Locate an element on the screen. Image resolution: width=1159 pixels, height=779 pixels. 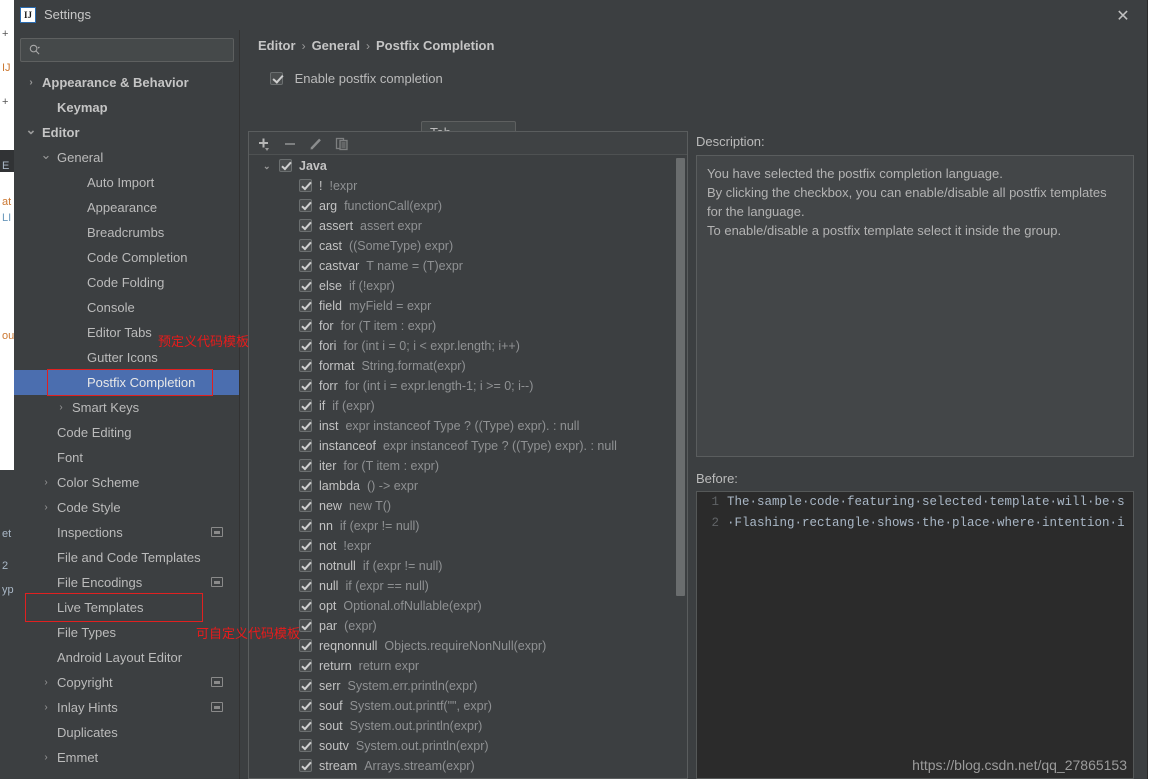
template-row: for for (T item : expr) is located at coordinates (468, 326).